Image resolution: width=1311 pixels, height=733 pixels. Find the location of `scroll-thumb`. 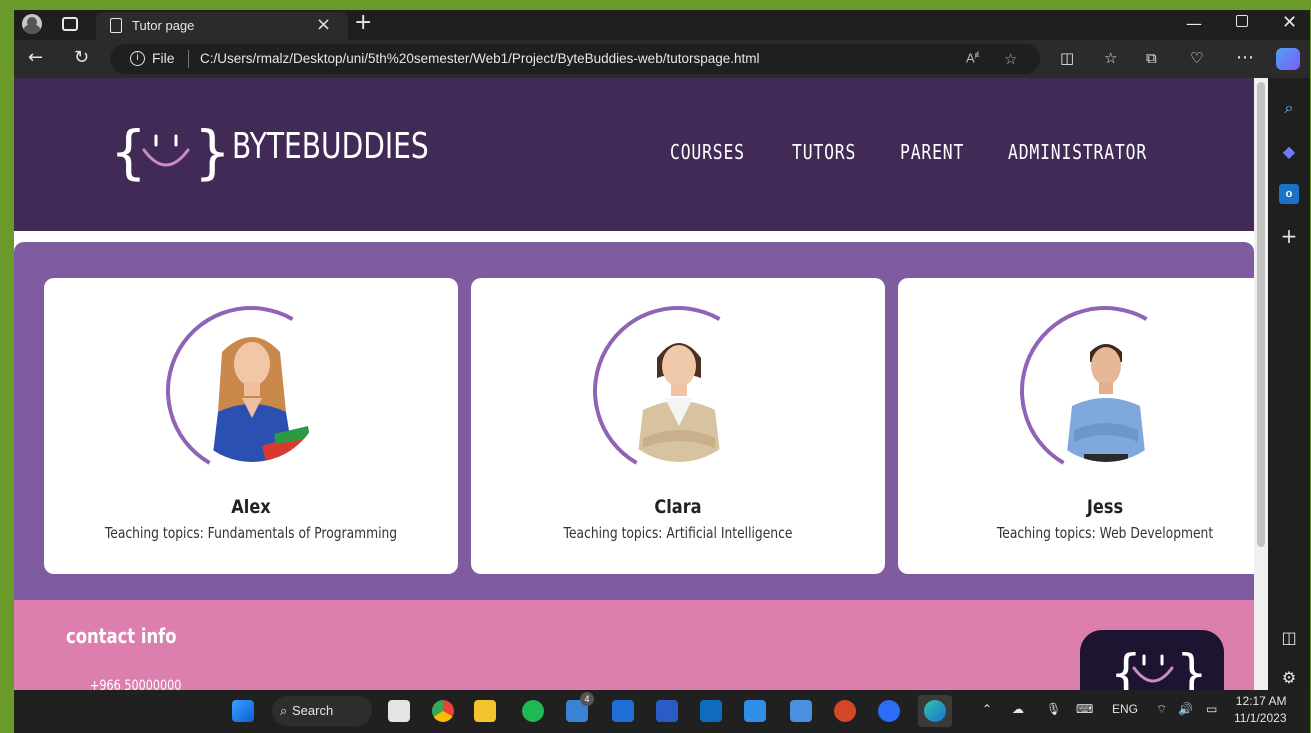

scroll-thumb is located at coordinates (1261, 314).